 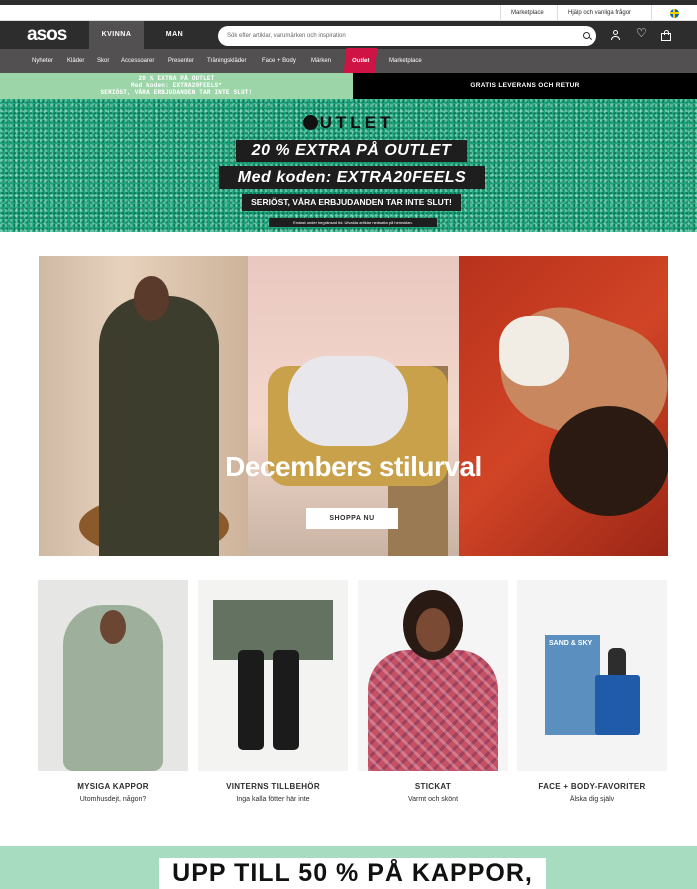 I want to click on coats-sale-banner: UPP TILL 50 % PÅ KAPPOR,, so click(x=348, y=867).